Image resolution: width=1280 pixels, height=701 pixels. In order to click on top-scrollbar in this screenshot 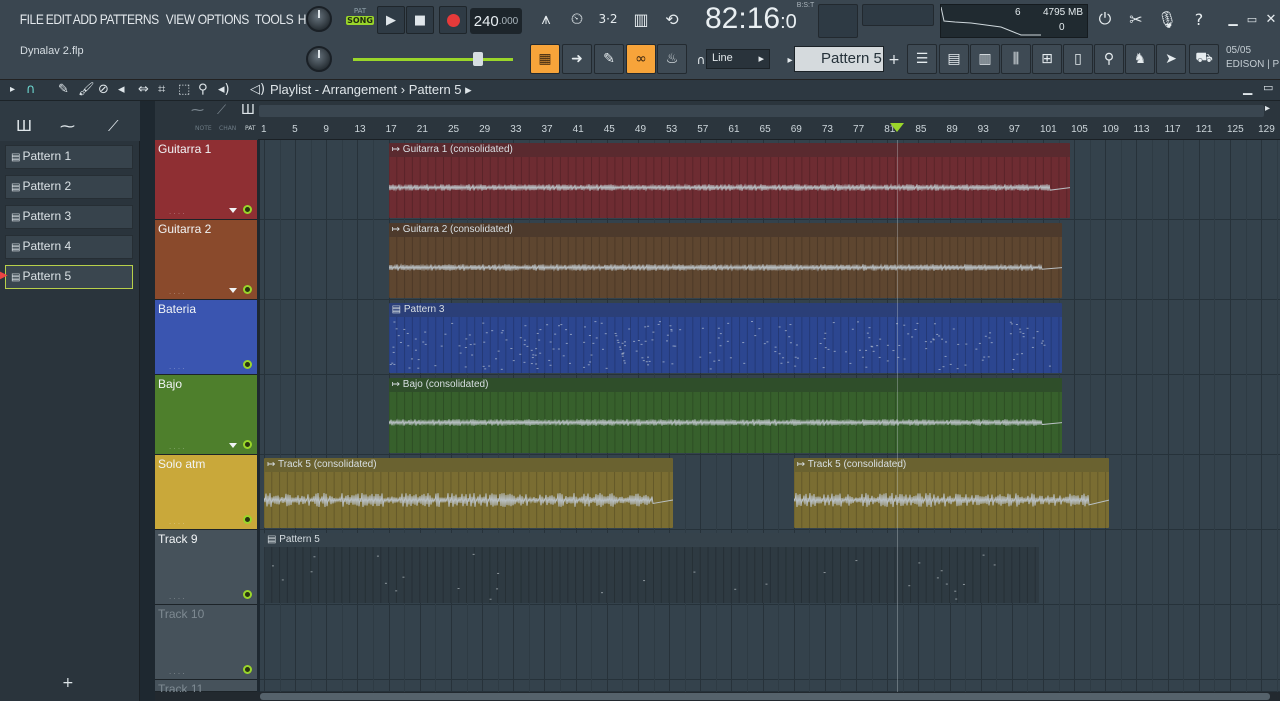, I will do `click(761, 111)`.